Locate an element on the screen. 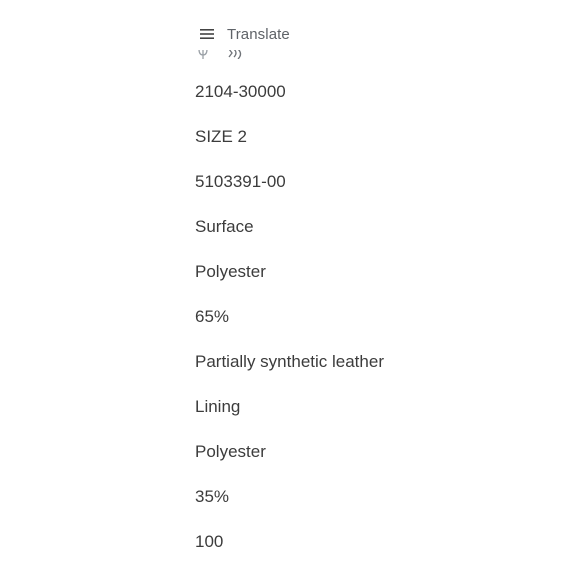 The image size is (580, 580). menu-button is located at coordinates (207, 34).